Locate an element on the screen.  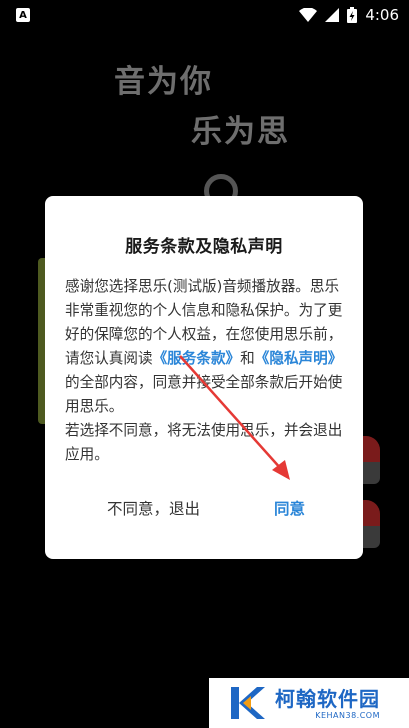
signal-icon is located at coordinates (332, 15).